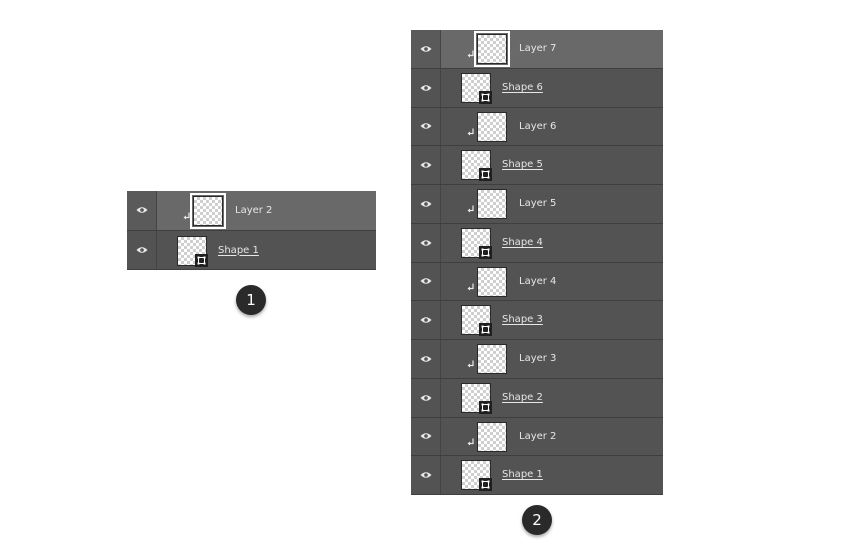 This screenshot has width=850, height=550. What do you see at coordinates (522, 165) in the screenshot?
I see `layer-name: Shape 5` at bounding box center [522, 165].